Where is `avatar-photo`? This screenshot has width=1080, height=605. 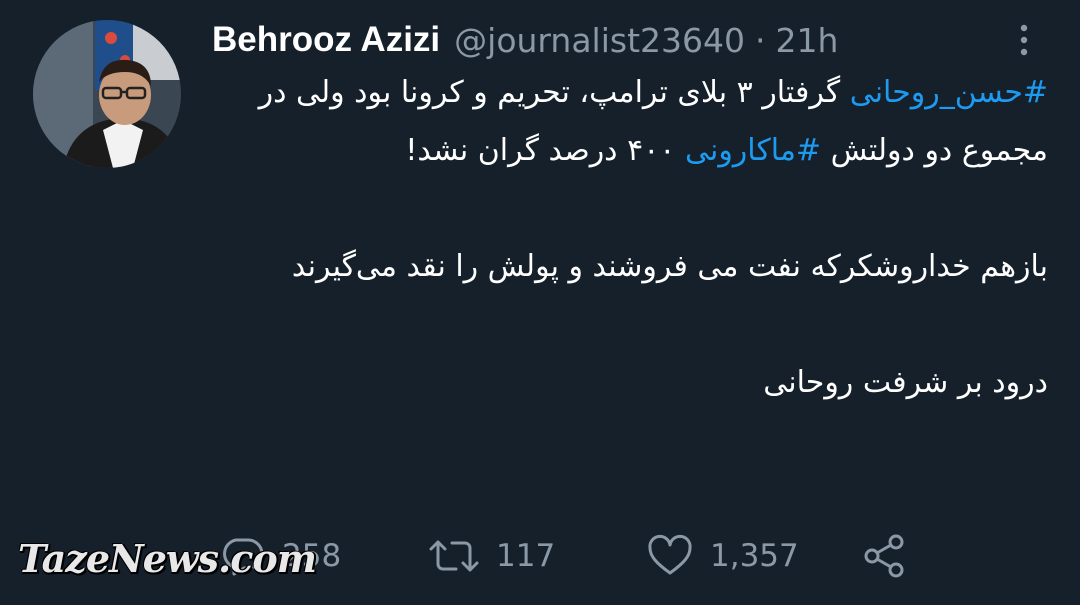
avatar-photo is located at coordinates (107, 94).